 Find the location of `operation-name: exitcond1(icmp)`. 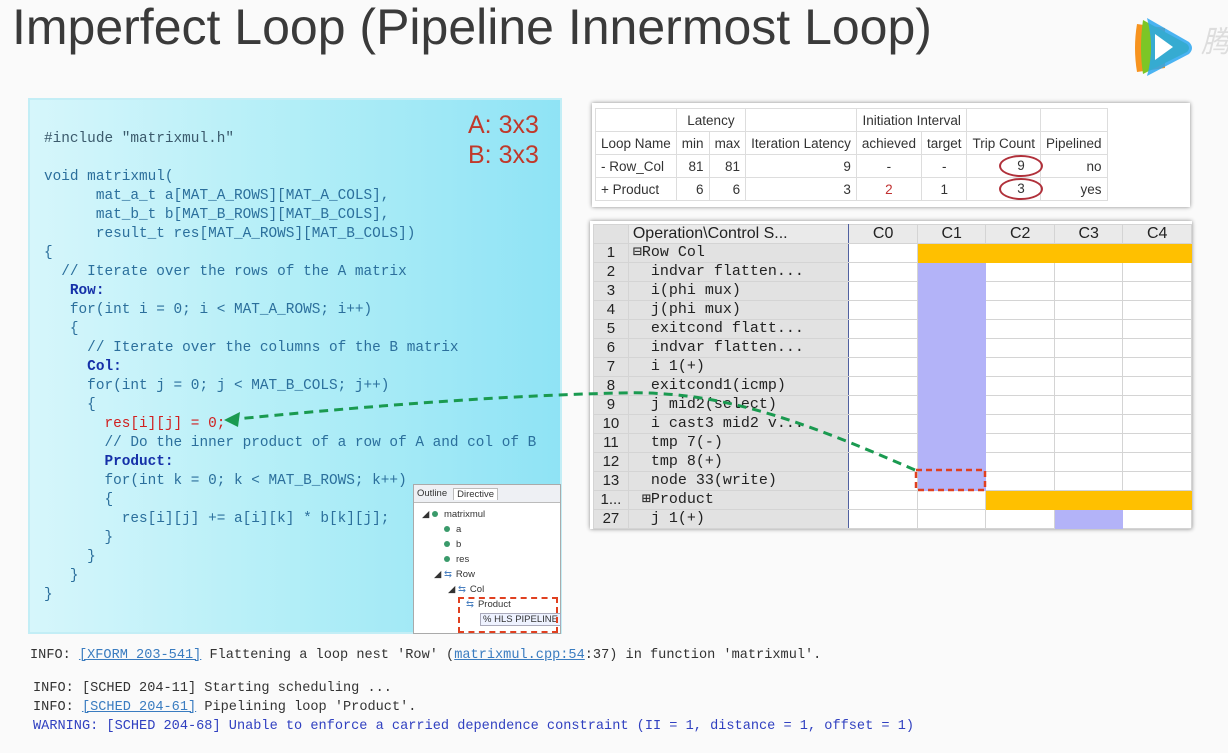

operation-name: exitcond1(icmp) is located at coordinates (738, 386).